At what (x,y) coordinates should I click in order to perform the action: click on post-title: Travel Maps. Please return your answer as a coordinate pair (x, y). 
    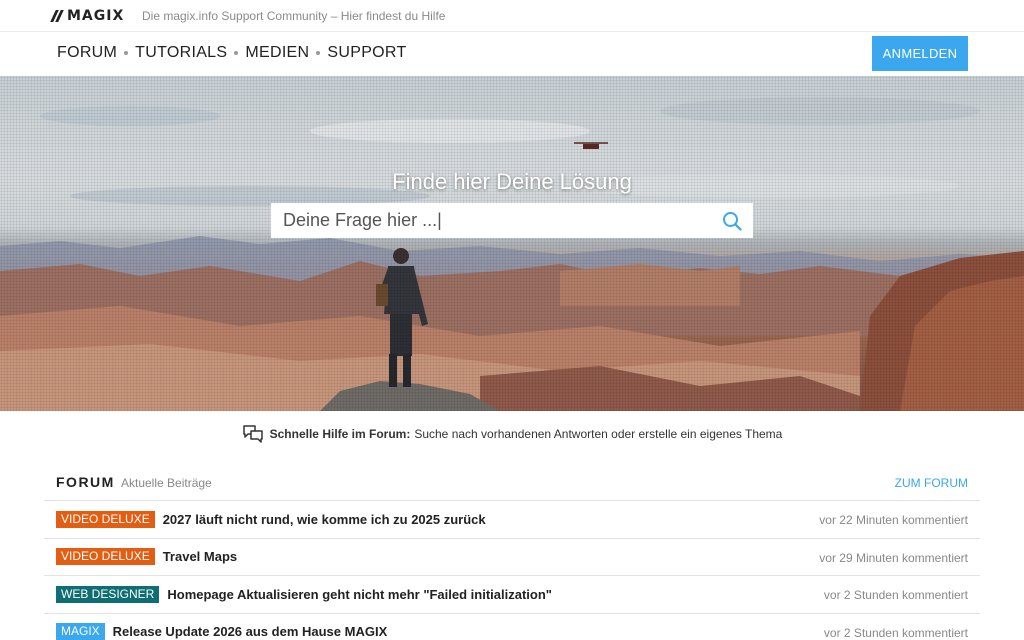
    Looking at the image, I should click on (200, 556).